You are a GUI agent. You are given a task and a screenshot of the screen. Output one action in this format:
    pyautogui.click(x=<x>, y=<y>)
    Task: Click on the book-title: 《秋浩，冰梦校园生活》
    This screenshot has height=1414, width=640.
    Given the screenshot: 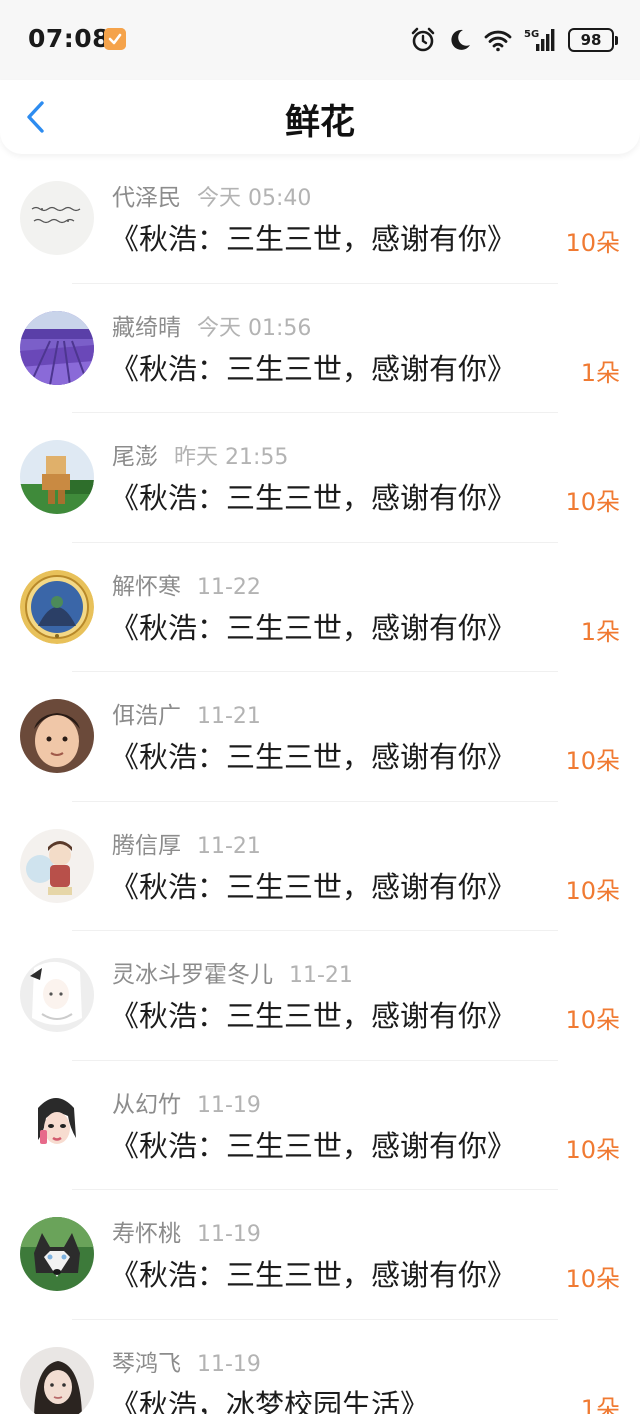 What is the action you would take?
    pyautogui.click(x=269, y=1398)
    